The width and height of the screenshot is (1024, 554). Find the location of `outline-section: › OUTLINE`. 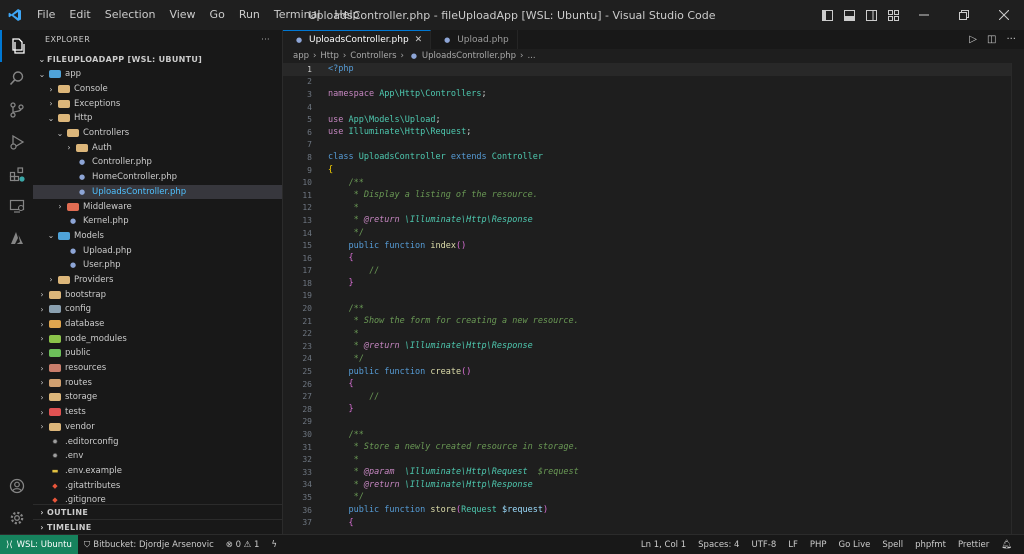

outline-section: › OUTLINE is located at coordinates (157, 511).